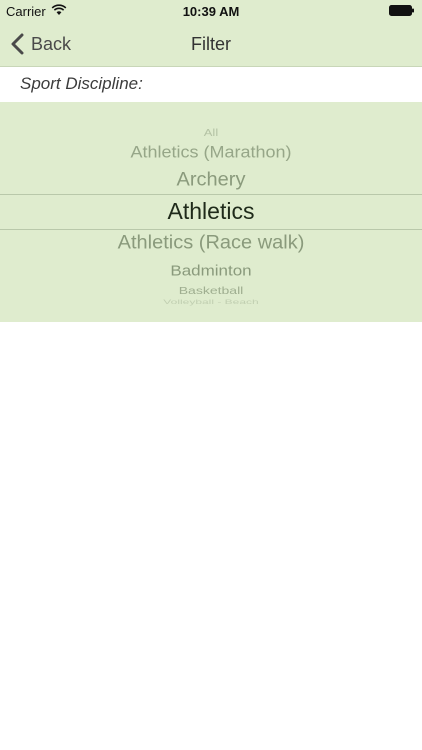  I want to click on page-title: Filter, so click(211, 44).